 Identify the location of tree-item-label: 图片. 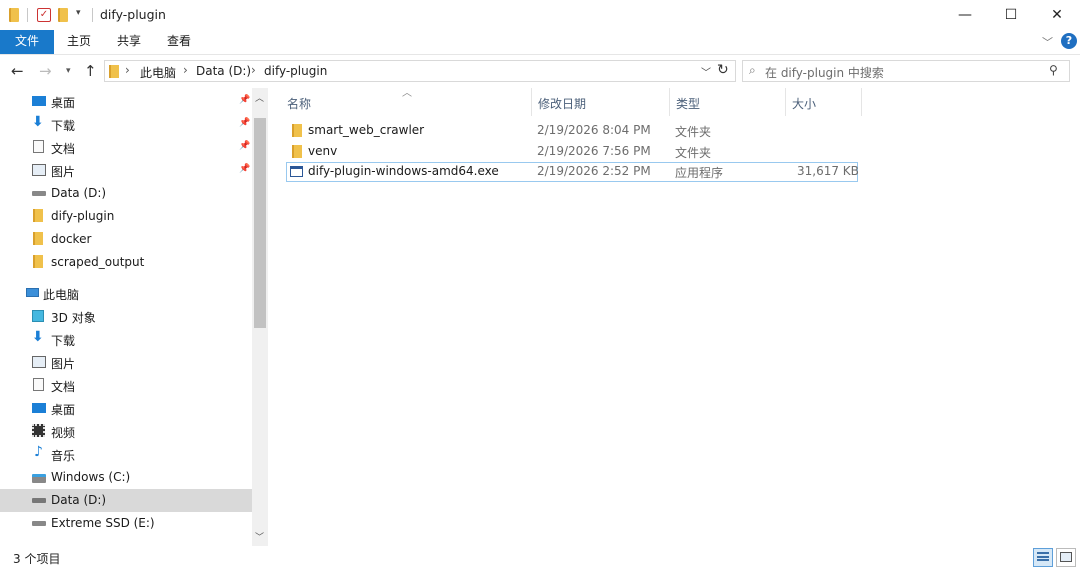
(63, 364).